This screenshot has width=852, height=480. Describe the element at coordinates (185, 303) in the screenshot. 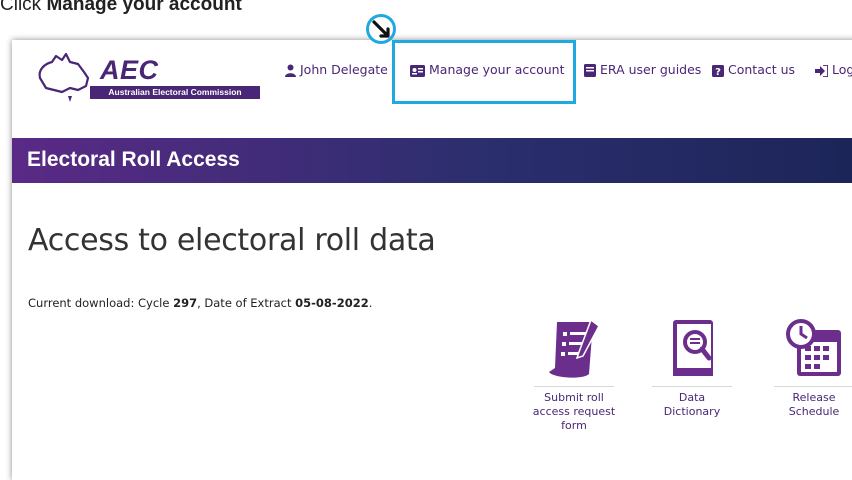

I see `cycle-number: 297` at that location.